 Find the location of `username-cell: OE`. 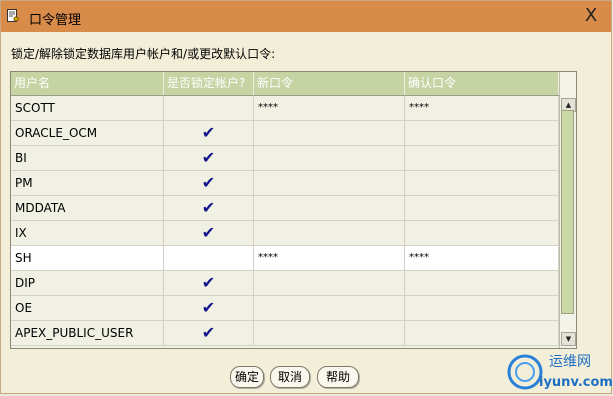

username-cell: OE is located at coordinates (87, 308).